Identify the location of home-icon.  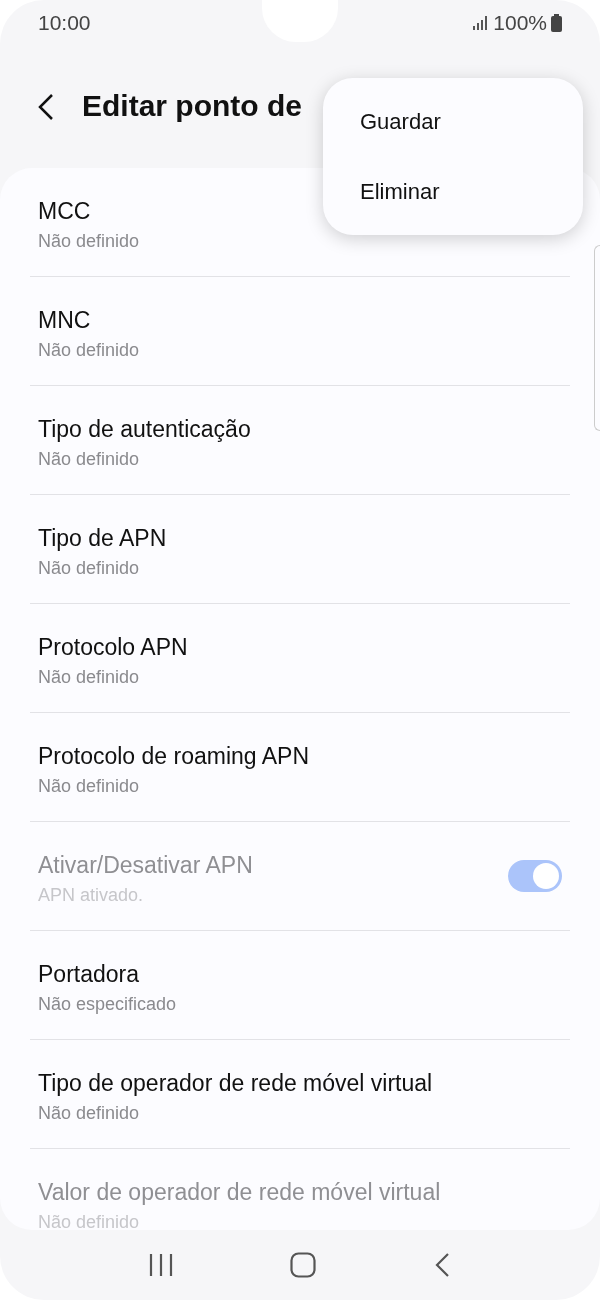
(303, 1265).